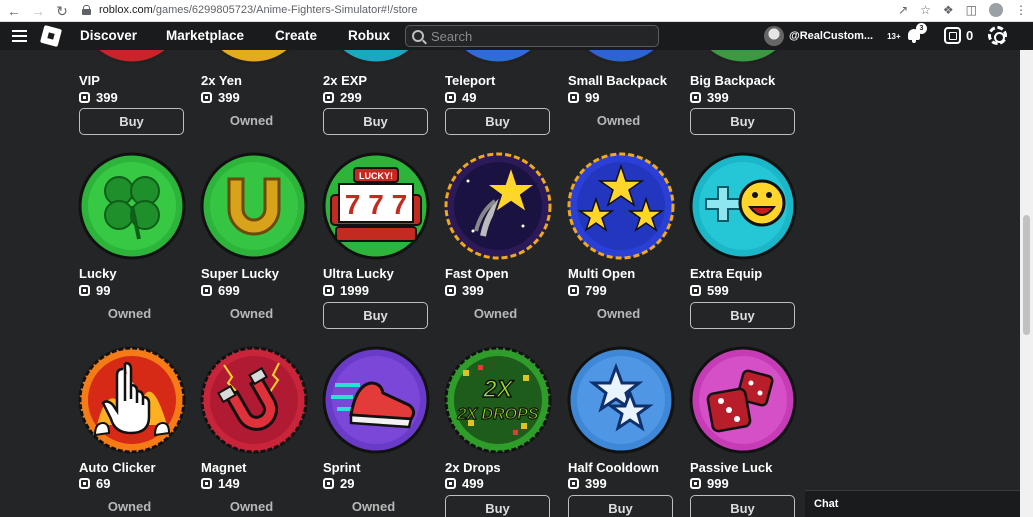 Image resolution: width=1033 pixels, height=517 pixels. I want to click on backpack-icon, so click(621, 57).